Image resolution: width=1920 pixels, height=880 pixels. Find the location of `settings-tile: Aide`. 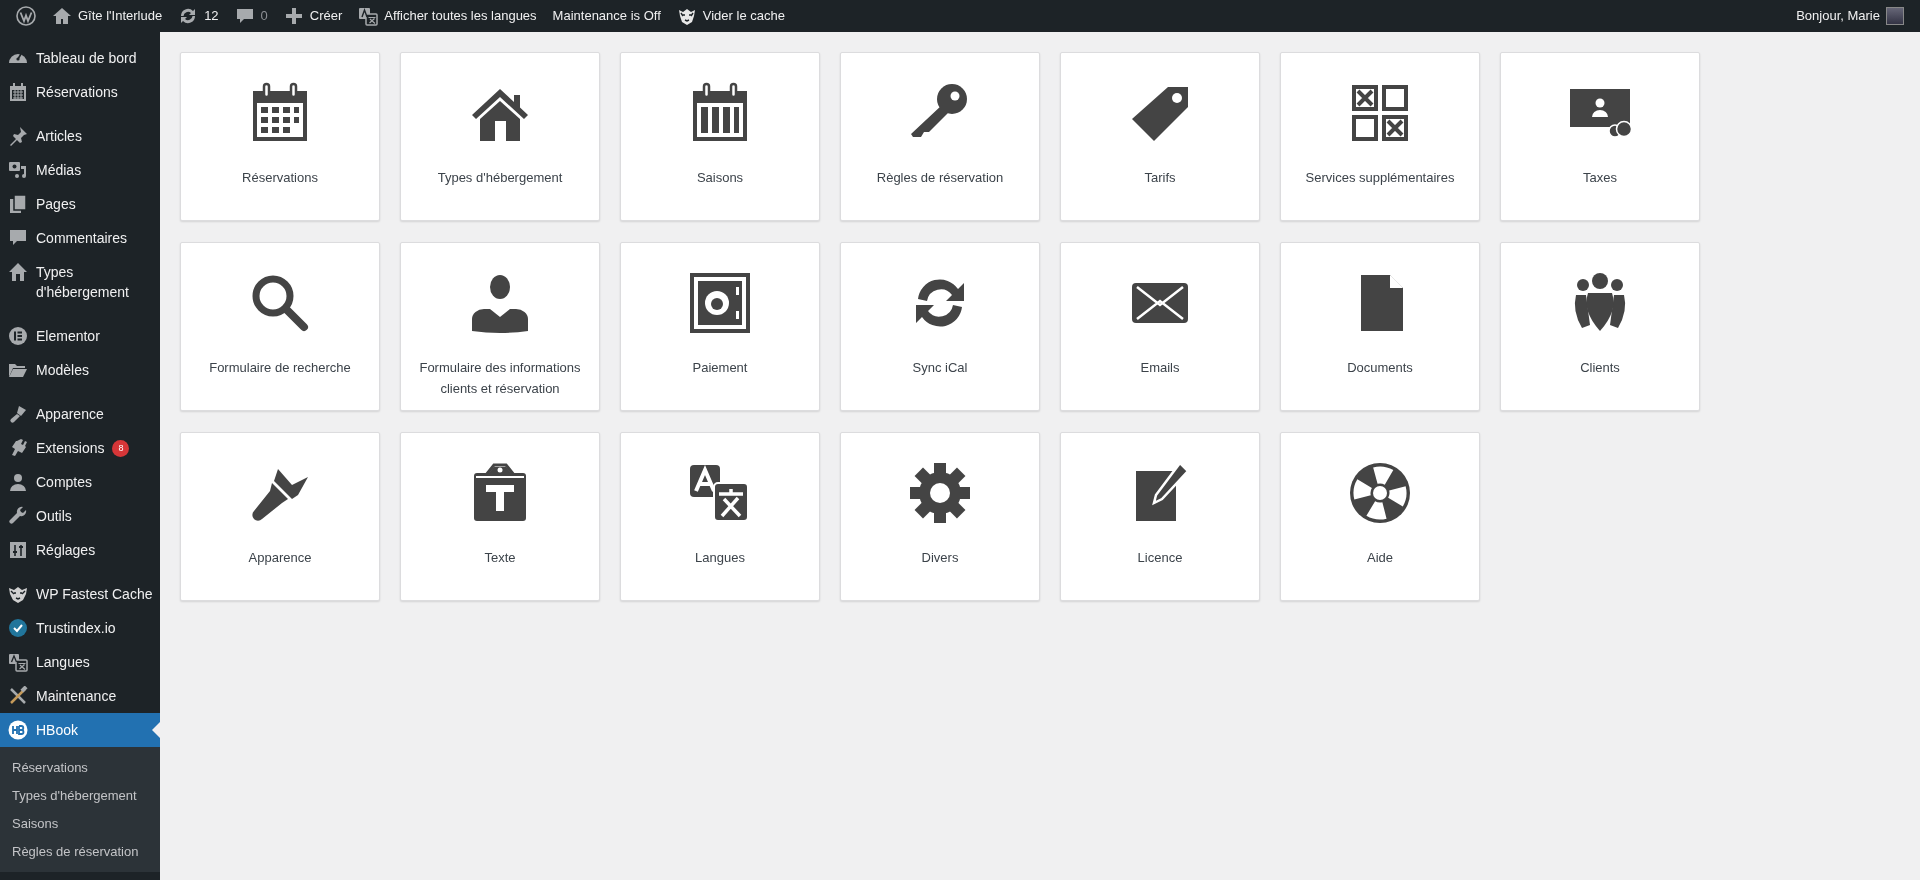

settings-tile: Aide is located at coordinates (1380, 516).